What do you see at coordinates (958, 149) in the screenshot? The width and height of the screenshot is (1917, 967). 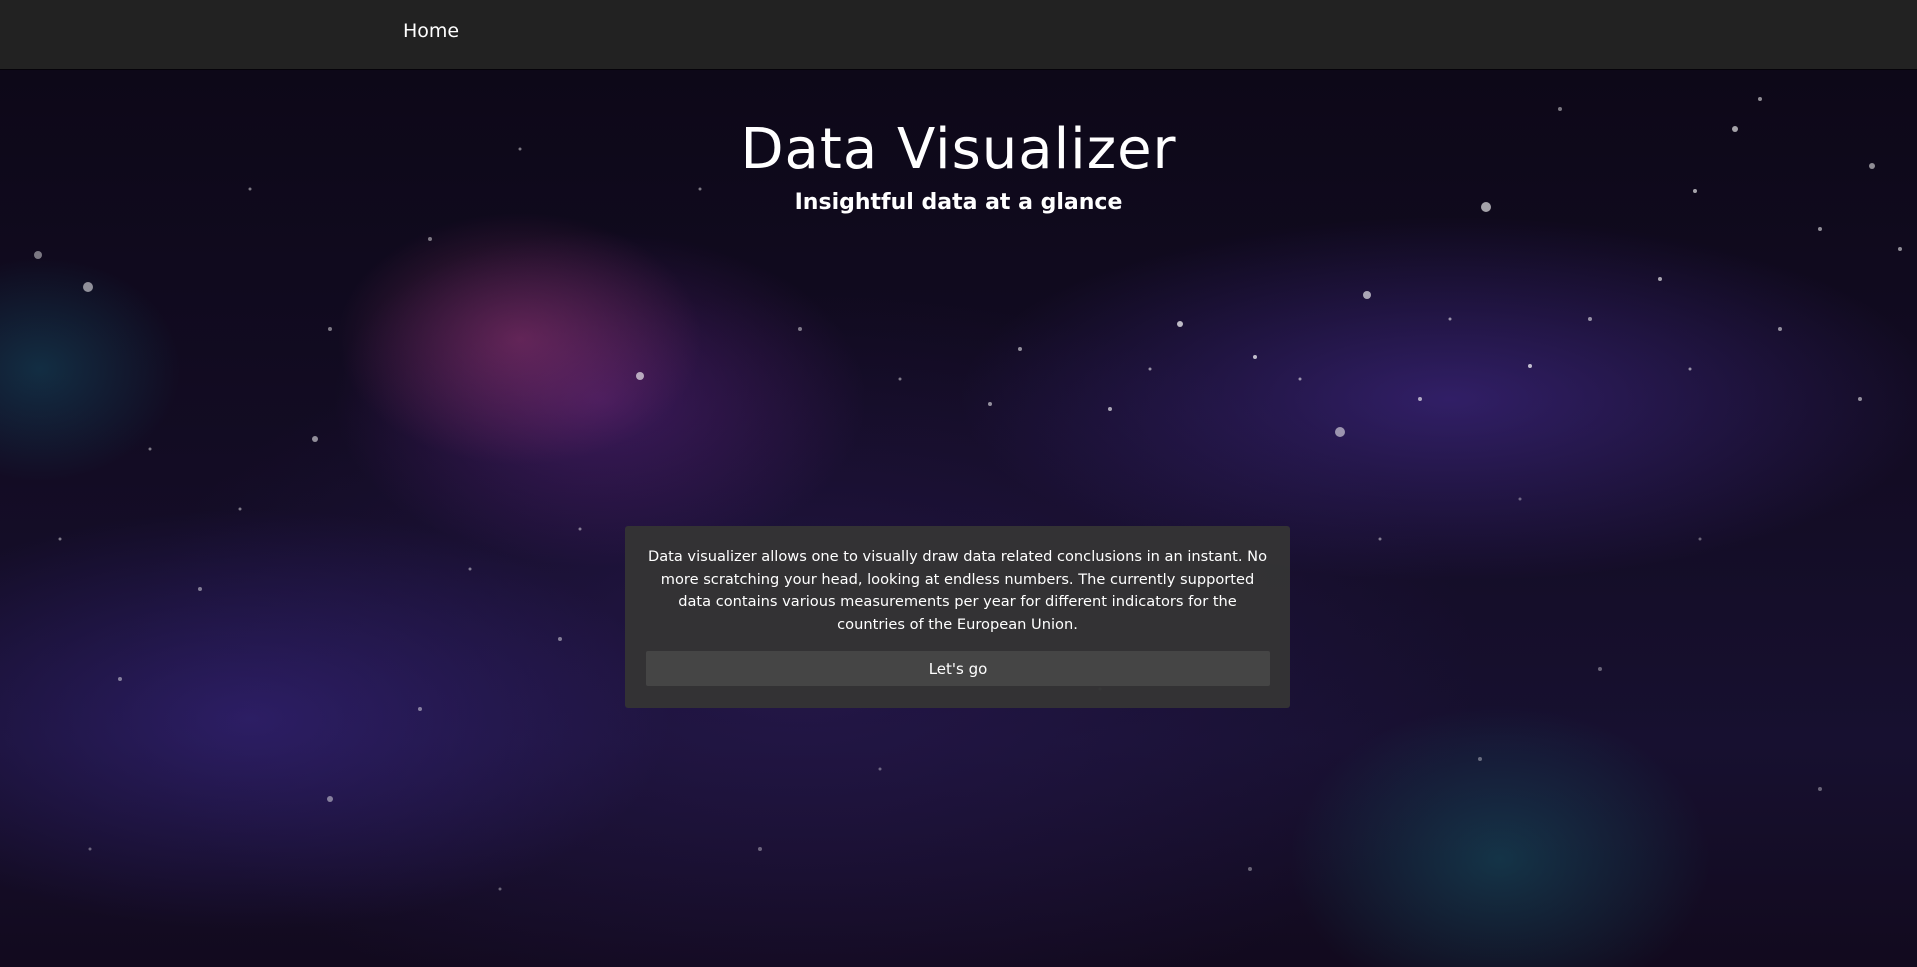 I see `page-title: Data Visualizer` at bounding box center [958, 149].